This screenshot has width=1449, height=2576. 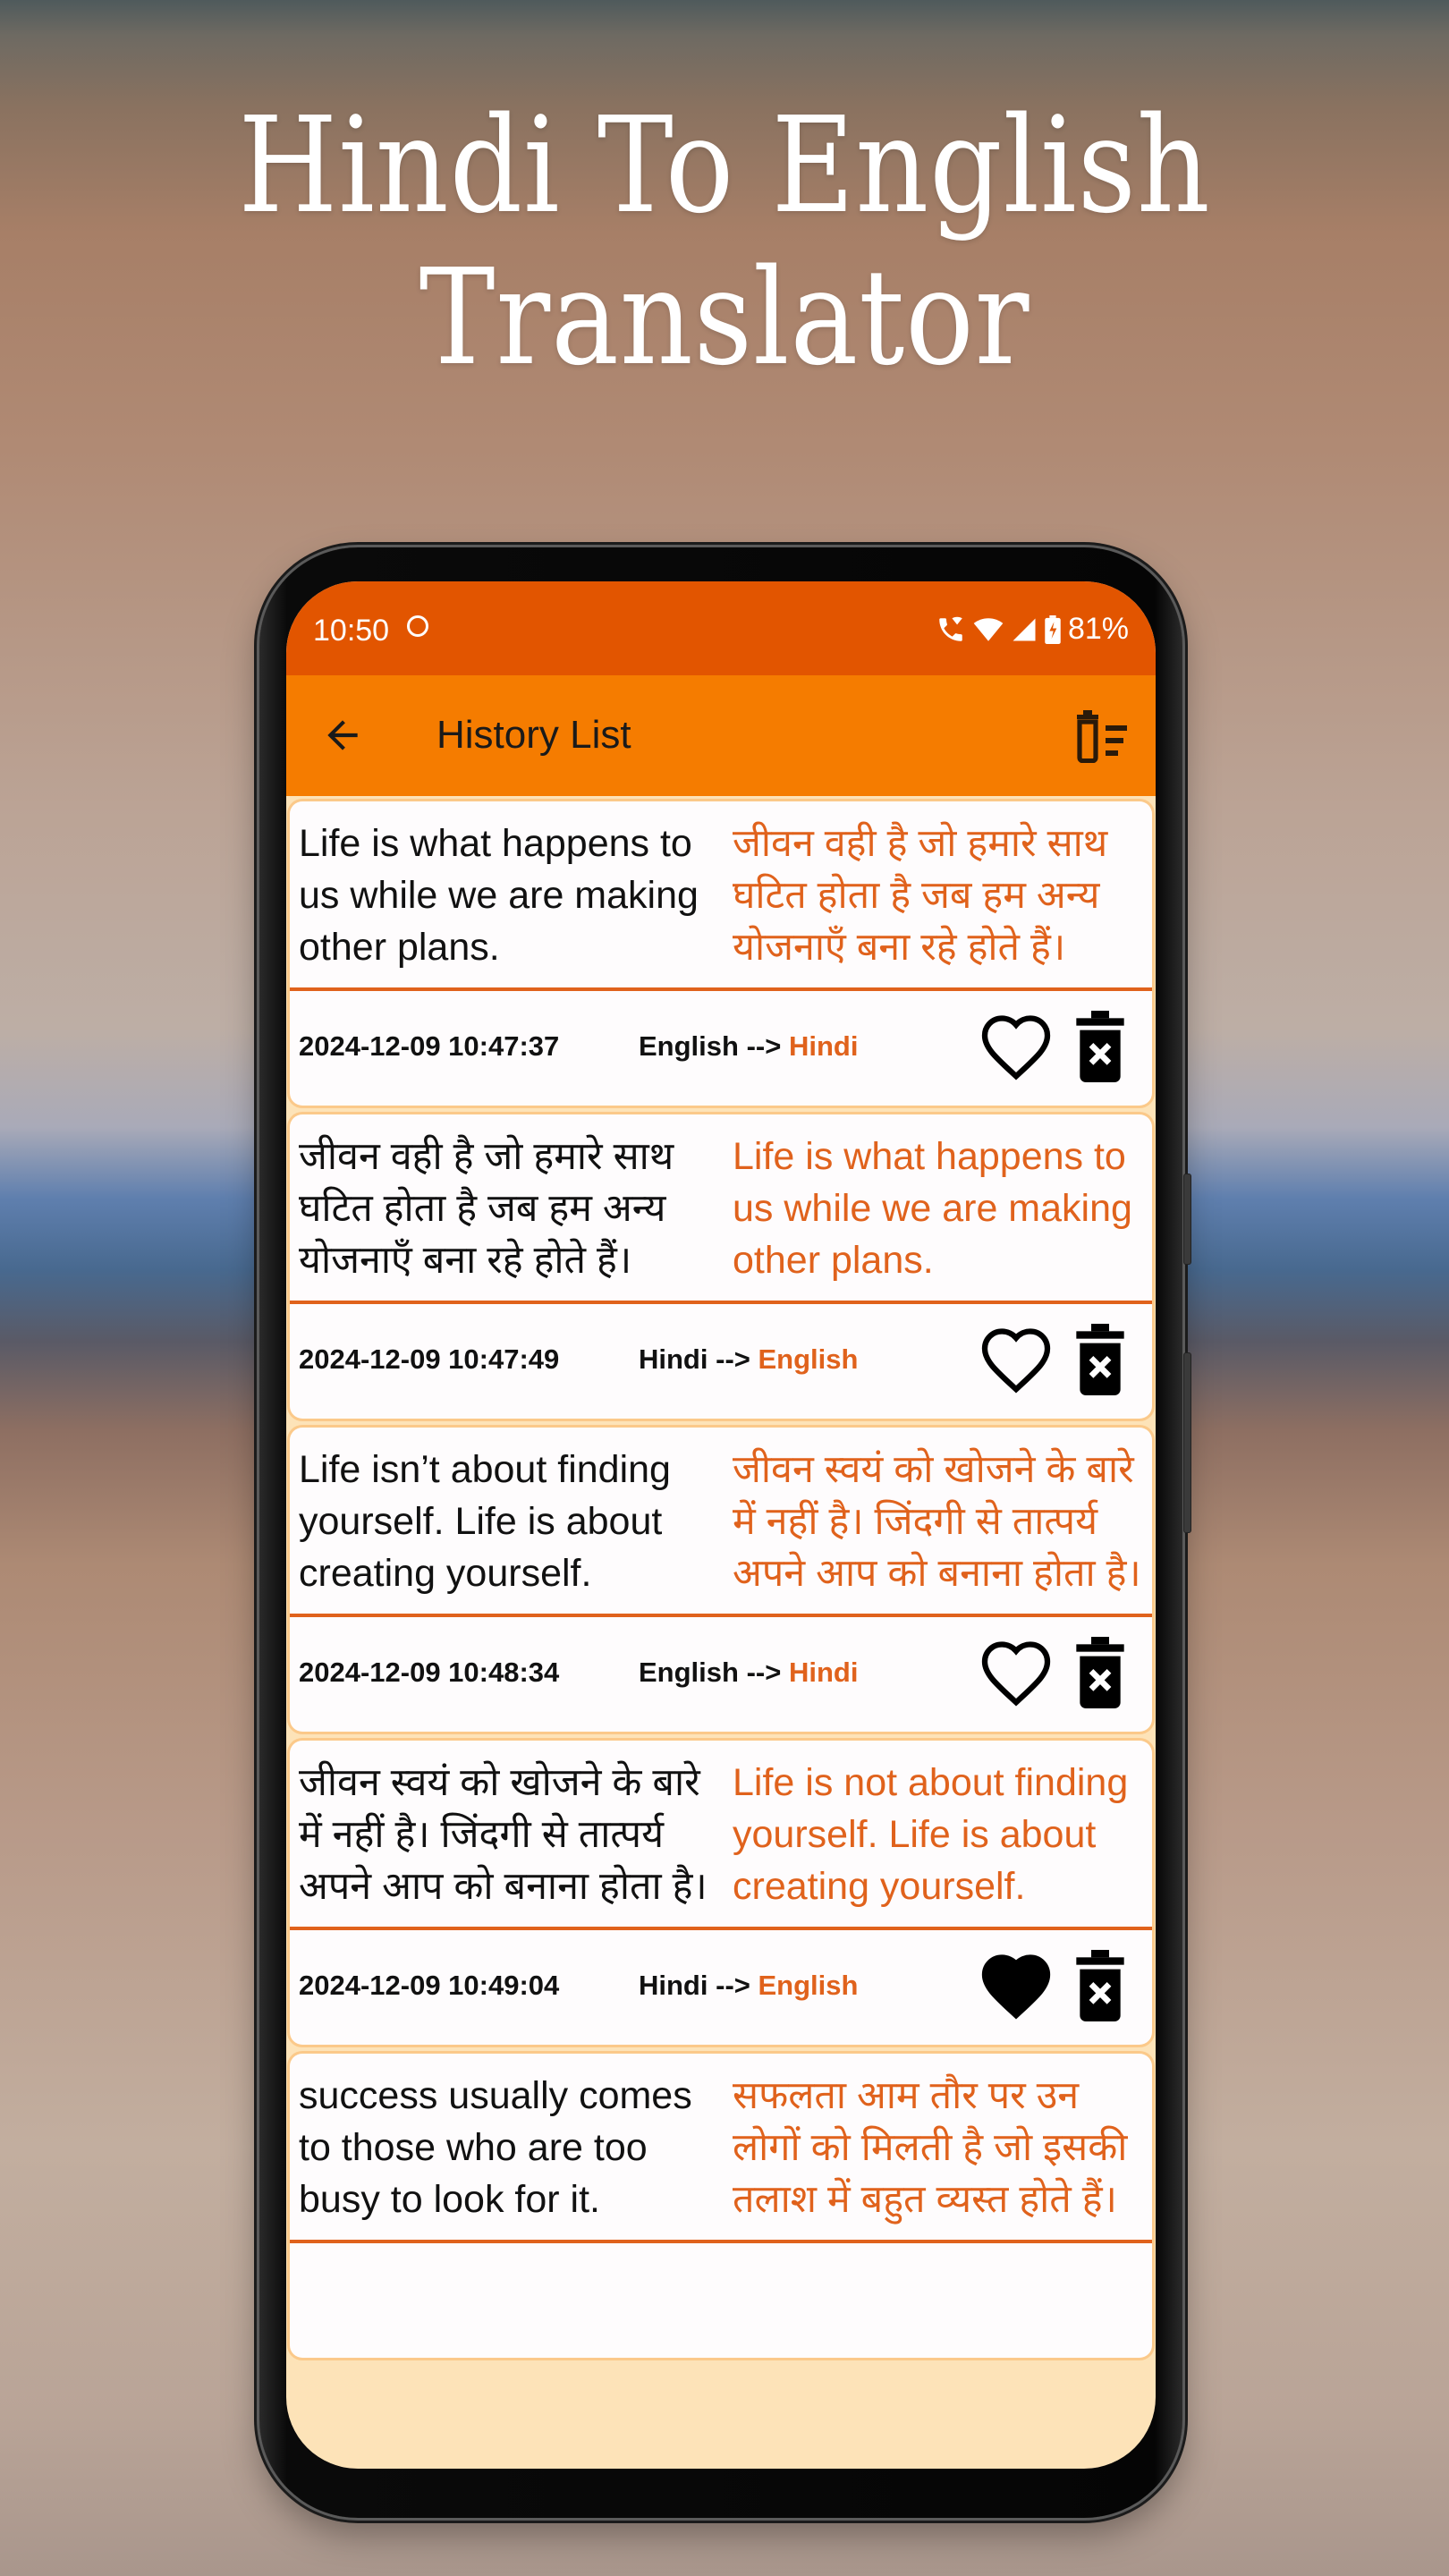 What do you see at coordinates (429, 1359) in the screenshot?
I see `timestamp: 2024-12-09 10:47:49` at bounding box center [429, 1359].